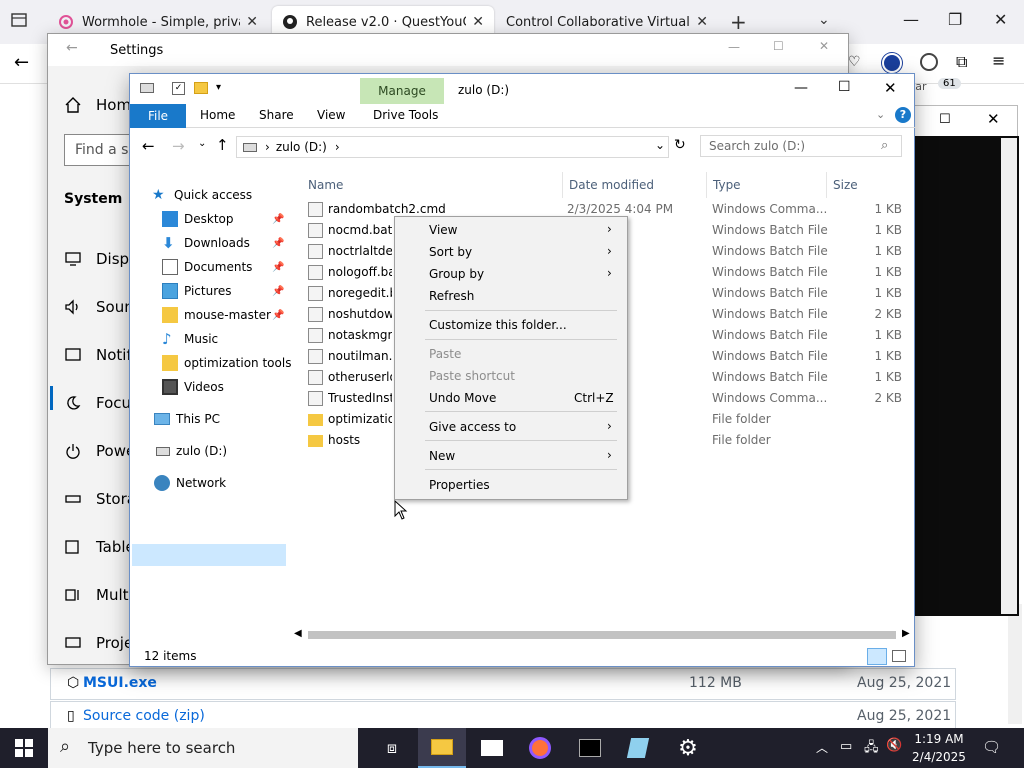 The height and width of the screenshot is (768, 1024). I want to click on nav-desktop: Desktop, so click(198, 219).